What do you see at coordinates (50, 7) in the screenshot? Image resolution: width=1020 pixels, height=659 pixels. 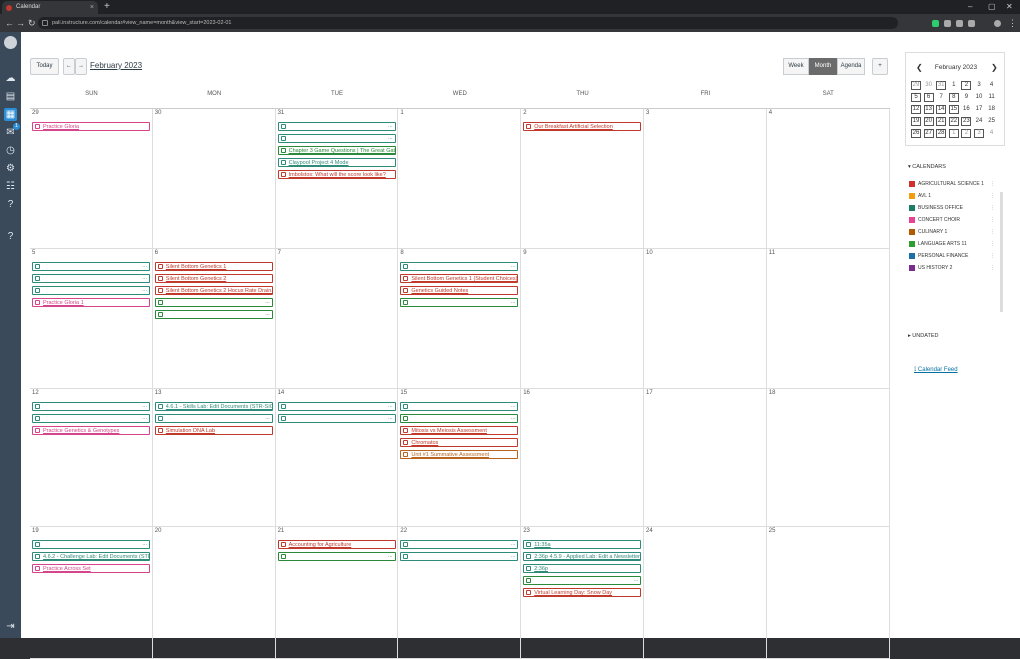 I see `browser-tab: Calendar ×` at bounding box center [50, 7].